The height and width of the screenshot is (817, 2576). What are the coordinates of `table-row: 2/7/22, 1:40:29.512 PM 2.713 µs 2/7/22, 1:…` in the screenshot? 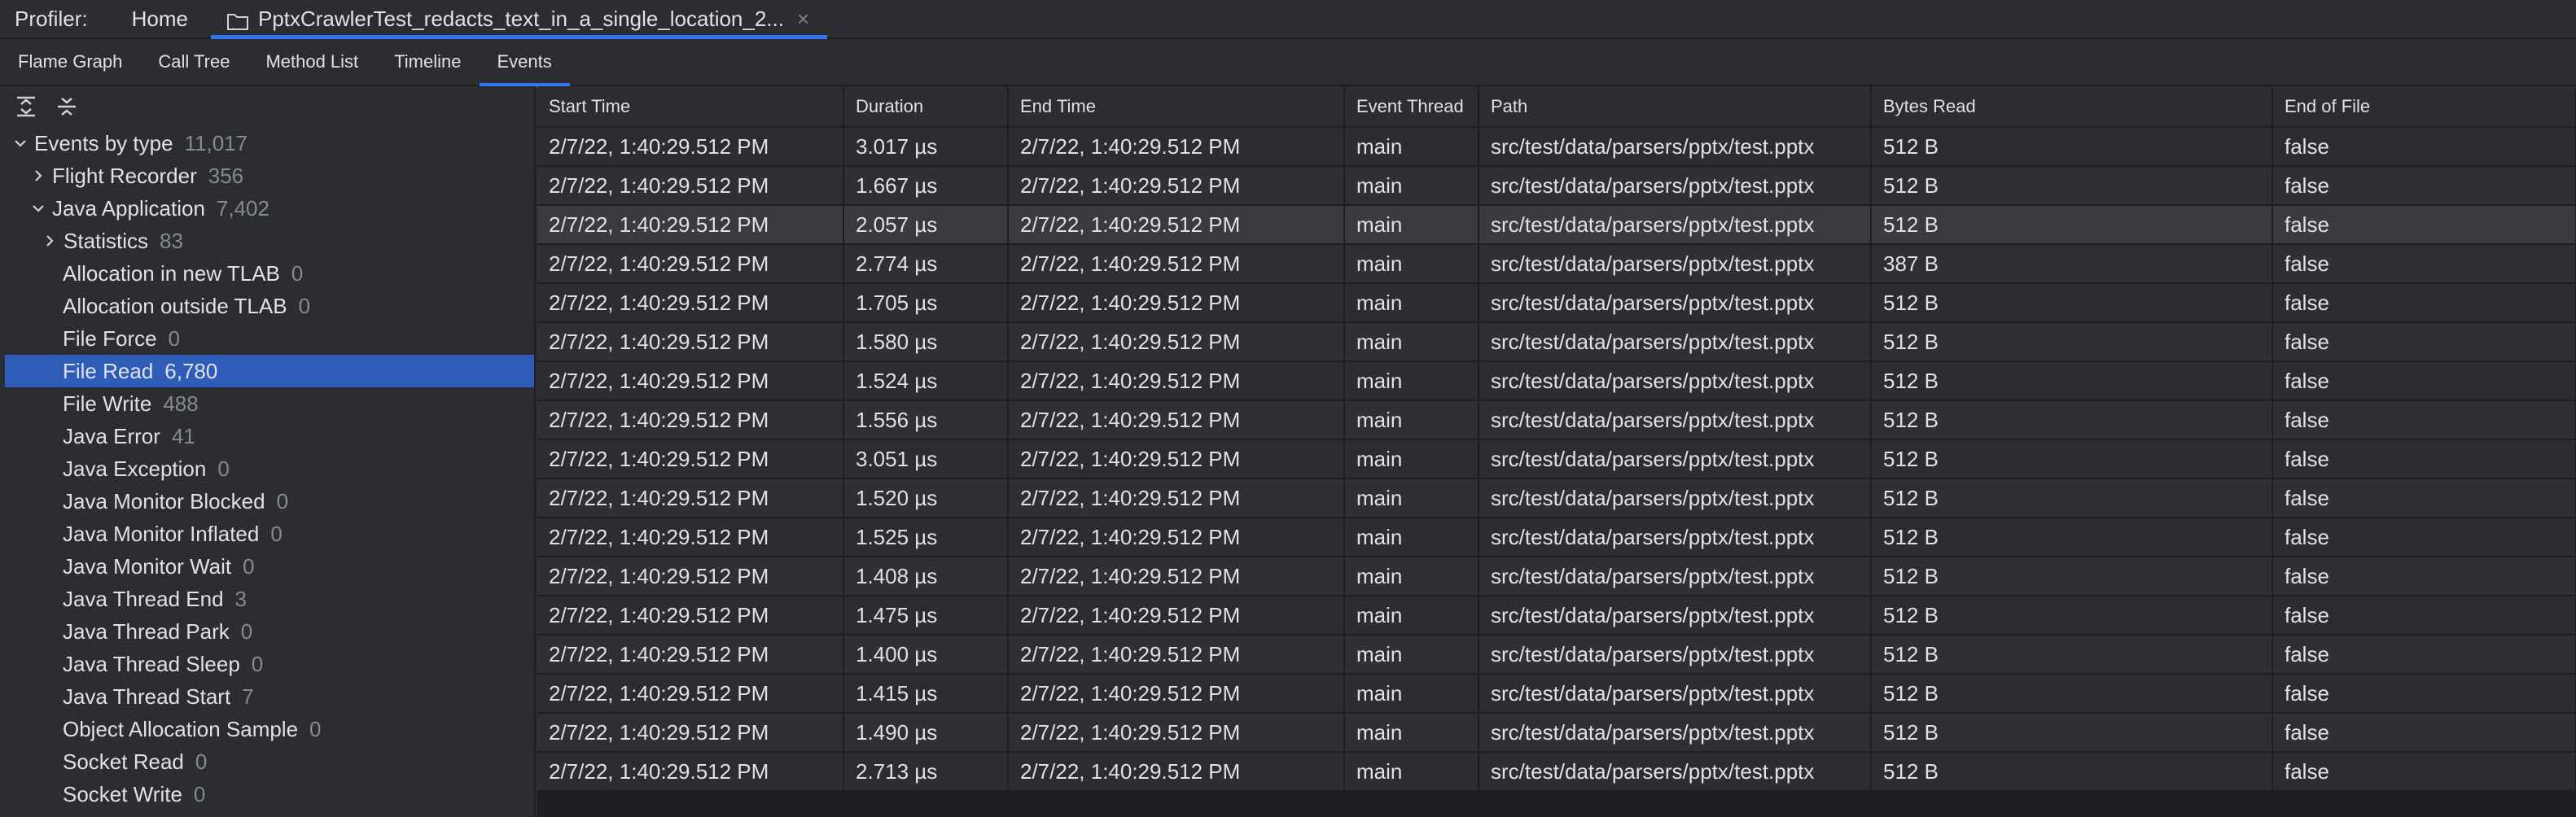 It's located at (1556, 772).